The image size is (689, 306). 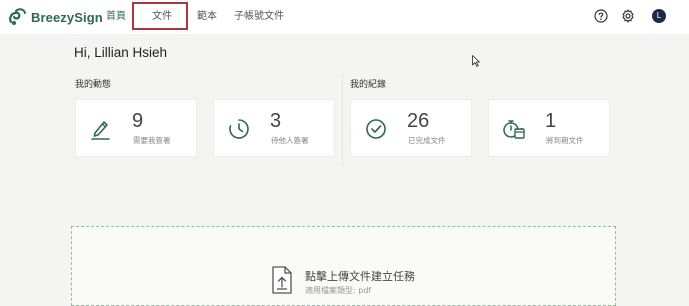 What do you see at coordinates (659, 16) in the screenshot?
I see `avatar: L` at bounding box center [659, 16].